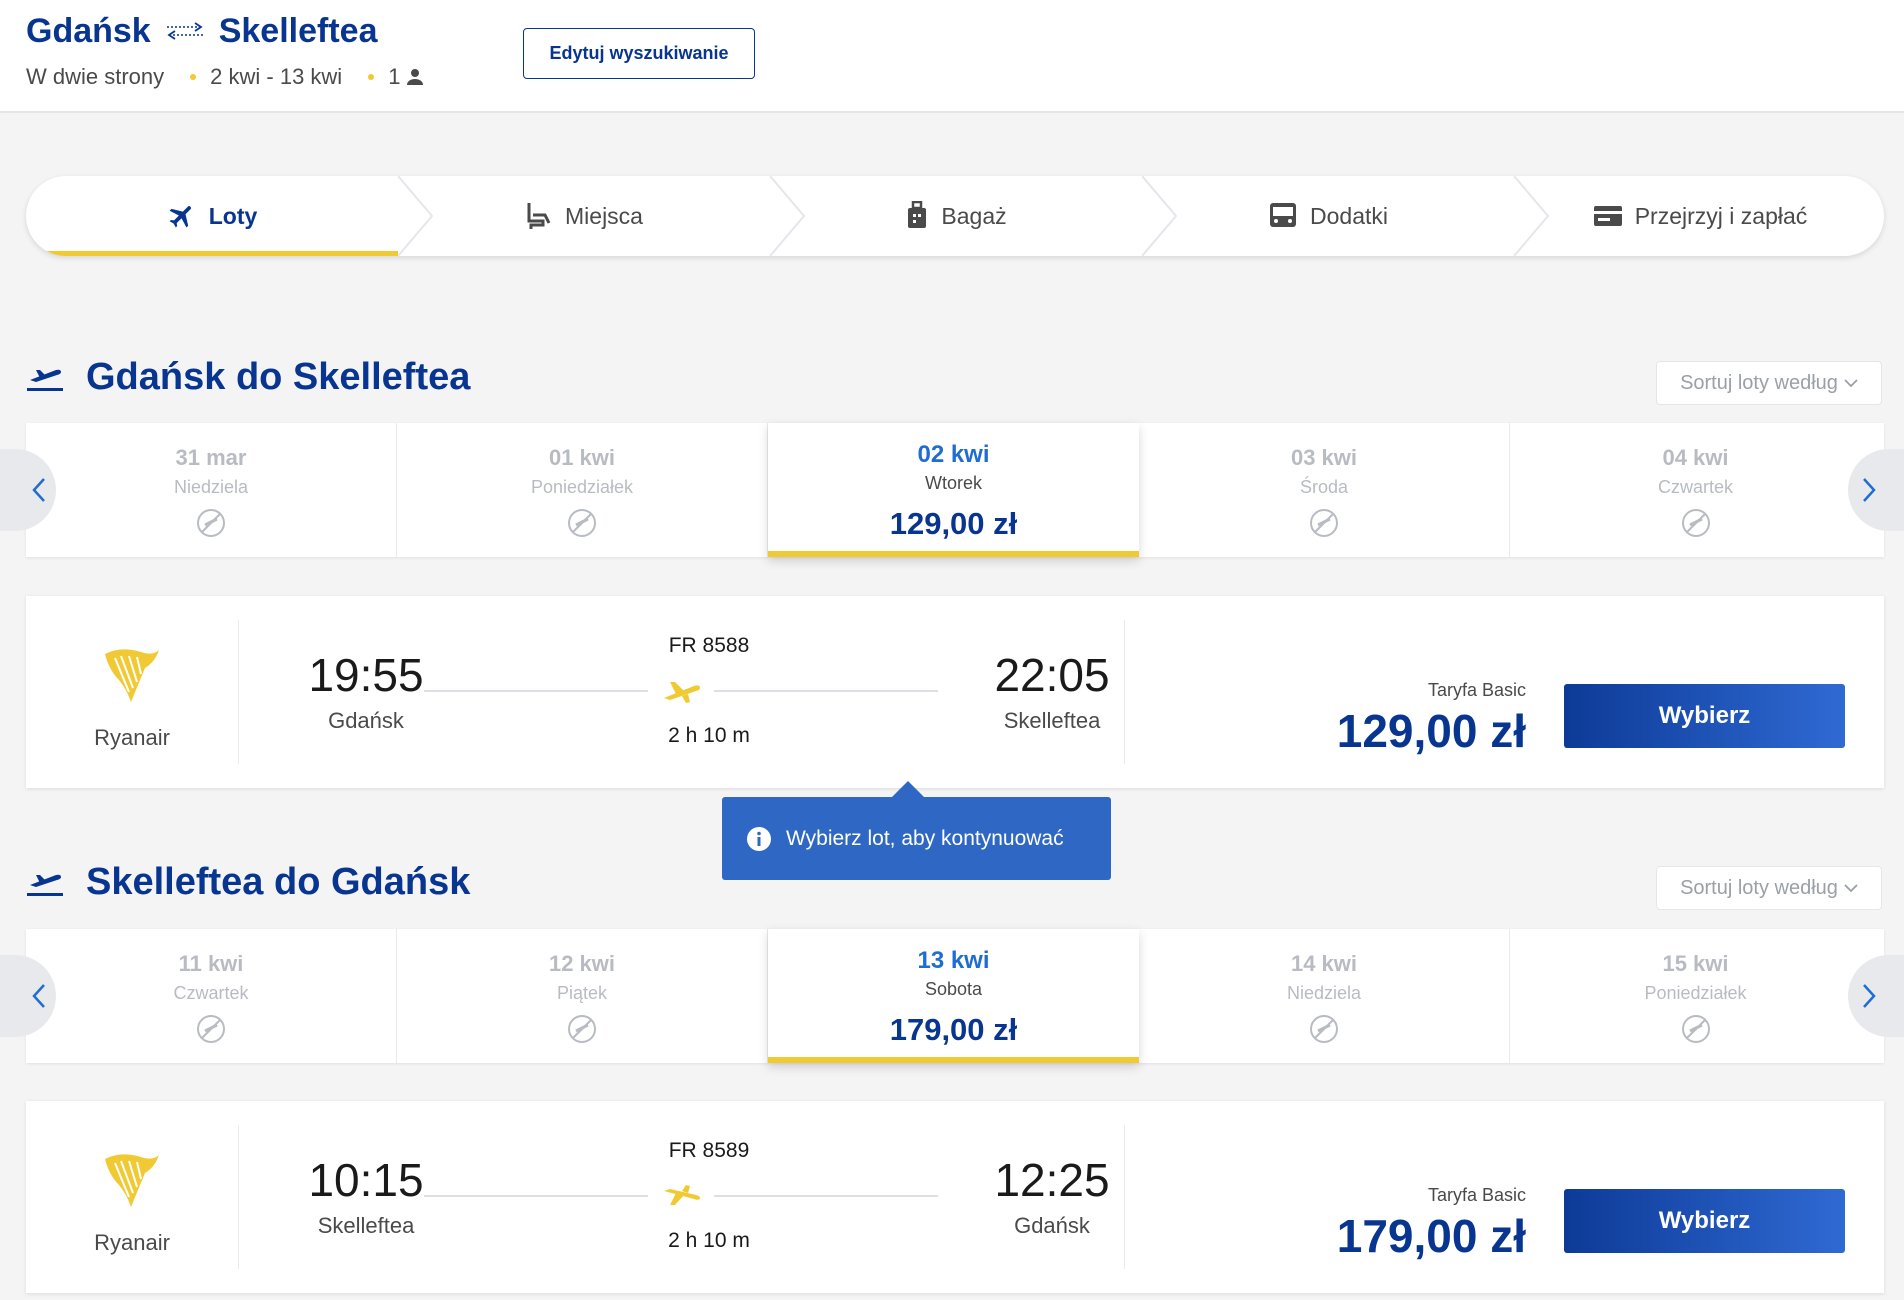 The width and height of the screenshot is (1904, 1300). I want to click on arrival-city: Gdańsk, so click(1052, 1225).